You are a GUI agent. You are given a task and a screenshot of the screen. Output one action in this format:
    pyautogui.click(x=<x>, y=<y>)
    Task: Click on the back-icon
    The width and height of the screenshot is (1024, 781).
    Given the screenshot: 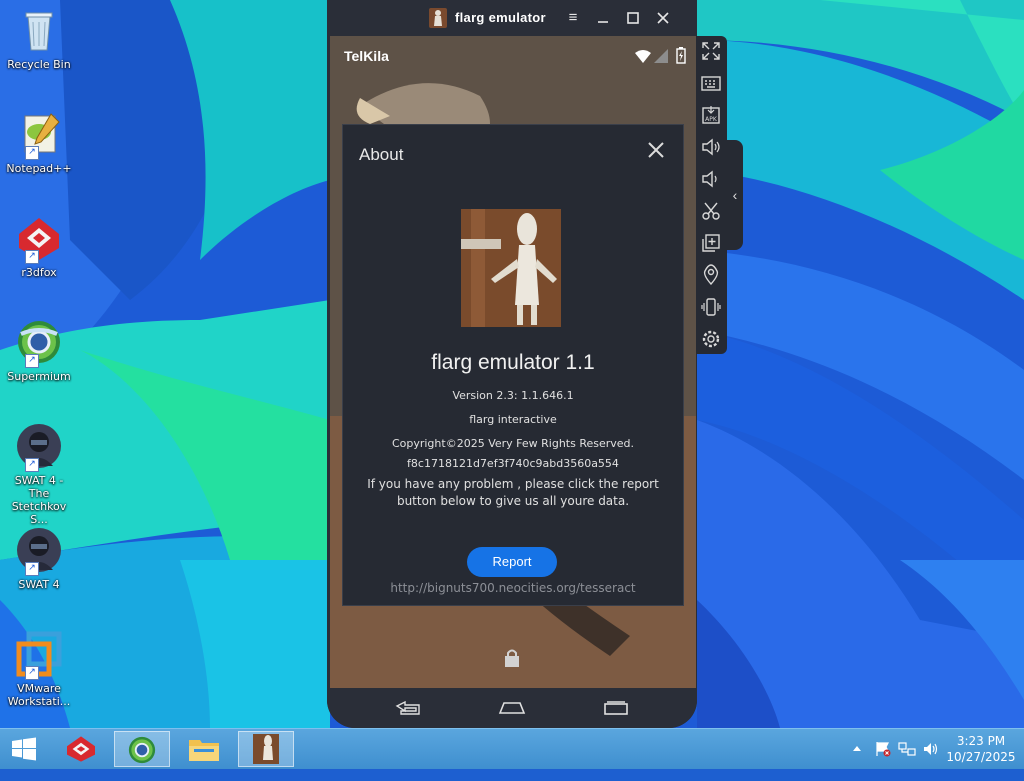 What is the action you would take?
    pyautogui.click(x=408, y=710)
    